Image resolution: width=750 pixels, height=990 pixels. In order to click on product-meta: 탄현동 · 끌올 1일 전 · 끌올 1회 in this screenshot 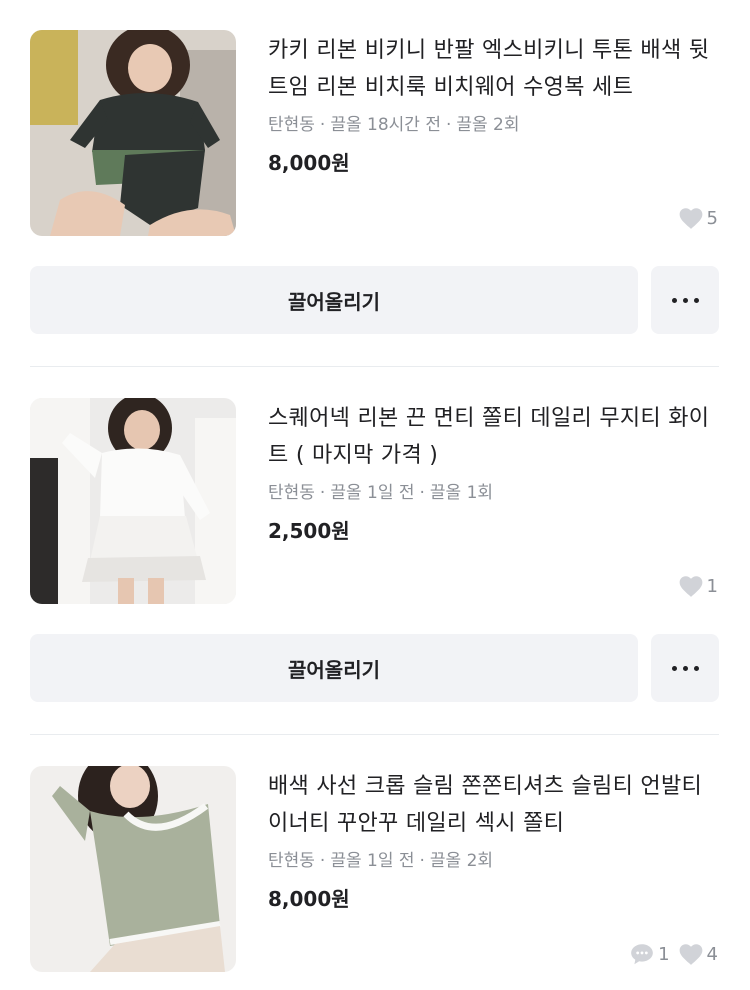, I will do `click(381, 493)`.